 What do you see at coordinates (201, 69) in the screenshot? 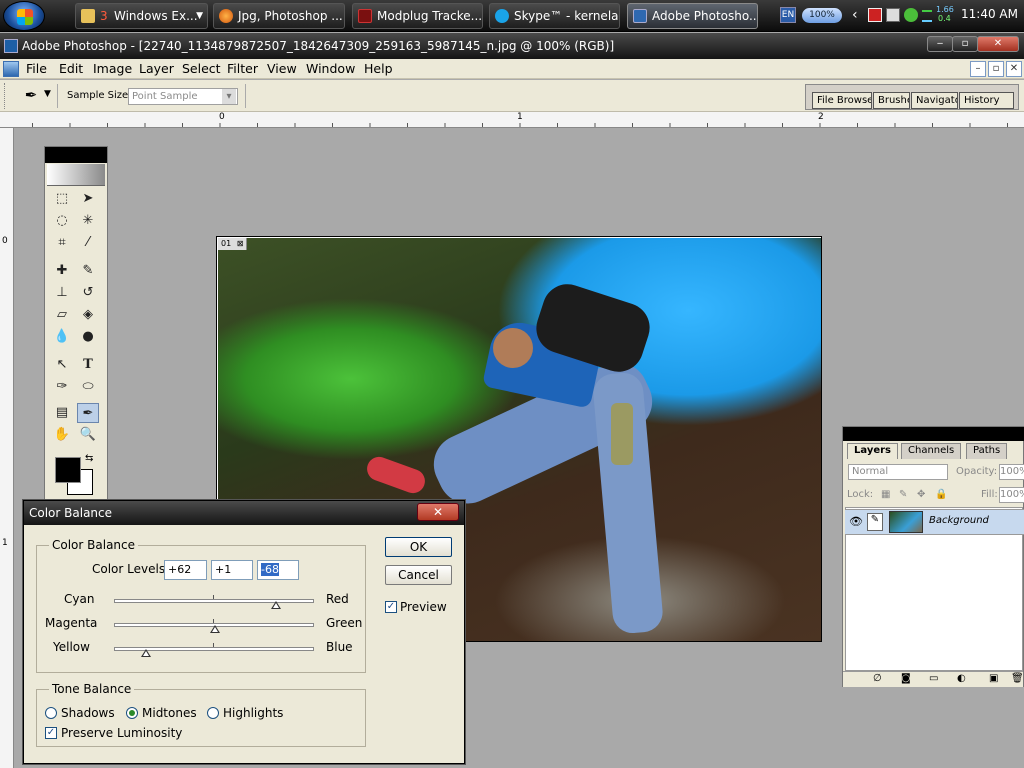
I see `menu-select: Select` at bounding box center [201, 69].